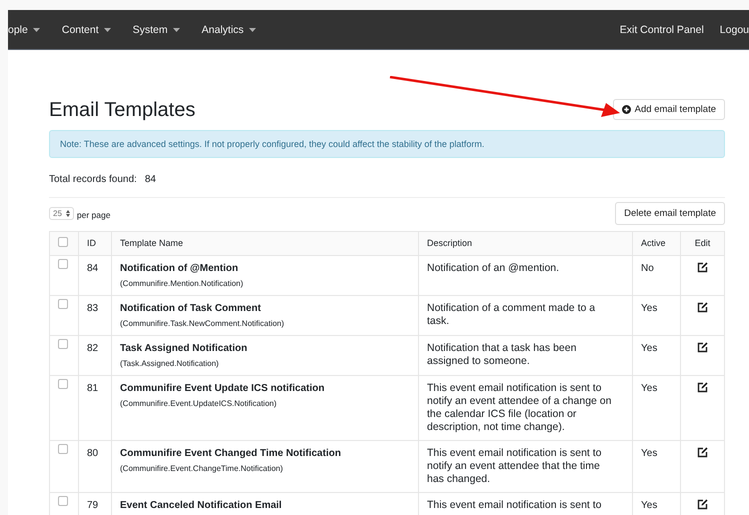 The image size is (749, 515). Describe the element at coordinates (86, 30) in the screenshot. I see `nav-link: Content` at that location.